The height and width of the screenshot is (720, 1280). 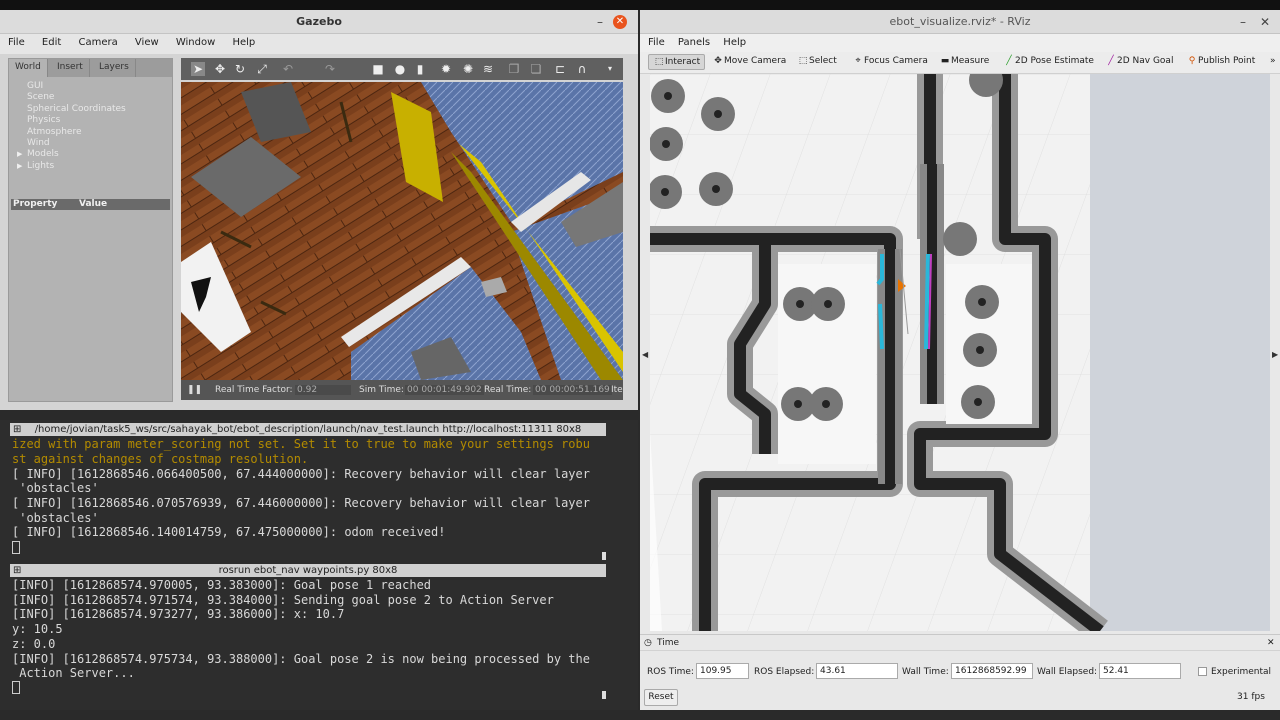 What do you see at coordinates (817, 61) in the screenshot?
I see `select-button: ⬚ Select` at bounding box center [817, 61].